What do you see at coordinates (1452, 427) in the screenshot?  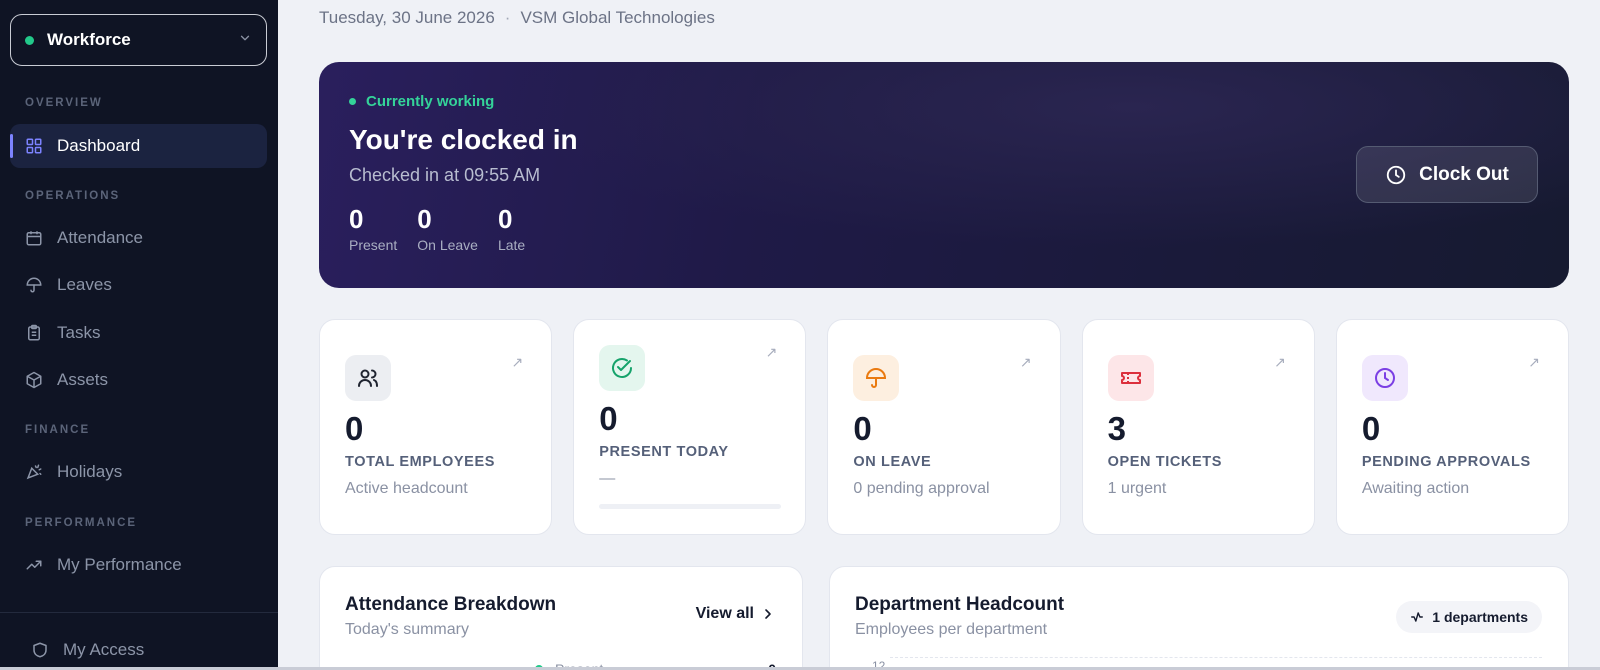 I see `stat-card-pending-approvals: ↗ 0 PENDING APPROVALS Awaiting action` at bounding box center [1452, 427].